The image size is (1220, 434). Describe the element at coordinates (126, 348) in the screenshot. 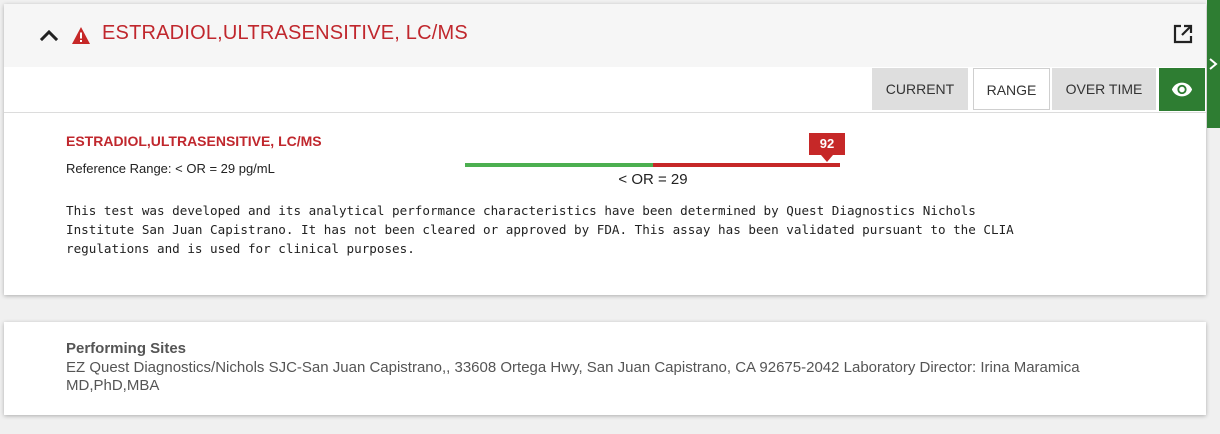

I see `performing-sites-title: Performing Sites` at that location.